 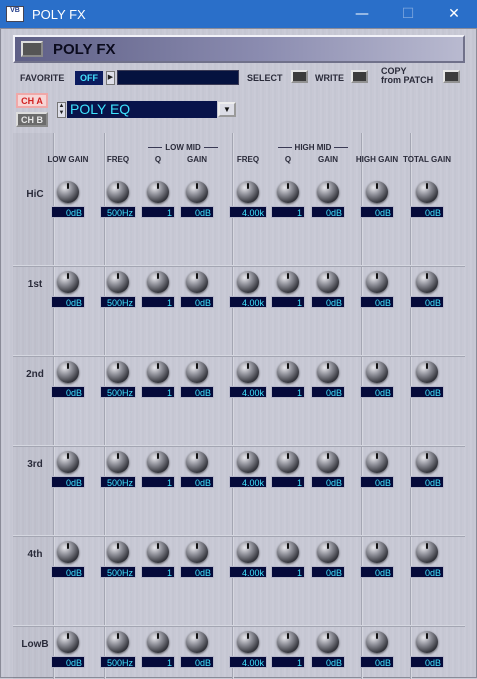 I want to click on copy-from-patch-button, so click(x=451, y=76).